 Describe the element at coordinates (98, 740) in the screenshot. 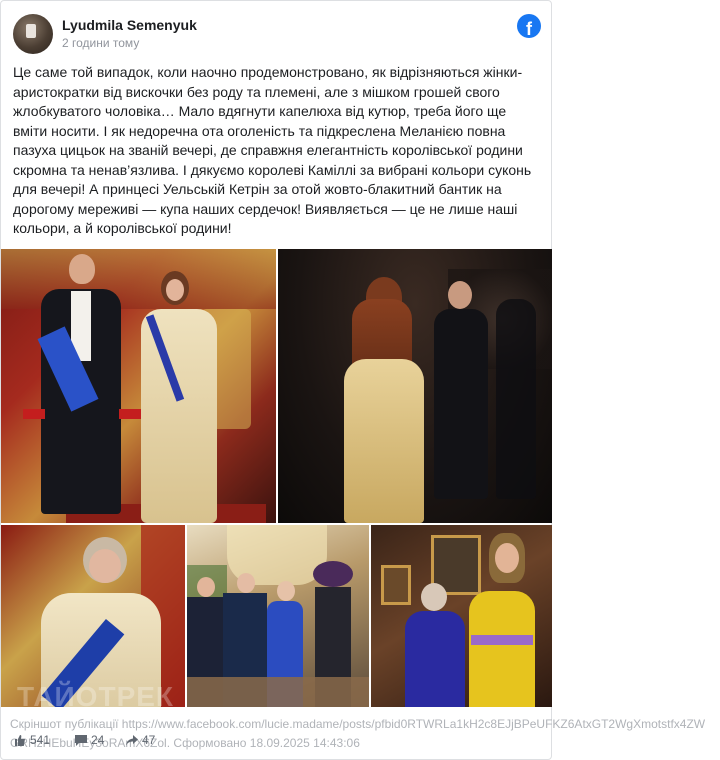

I see `comments-count: 24` at that location.